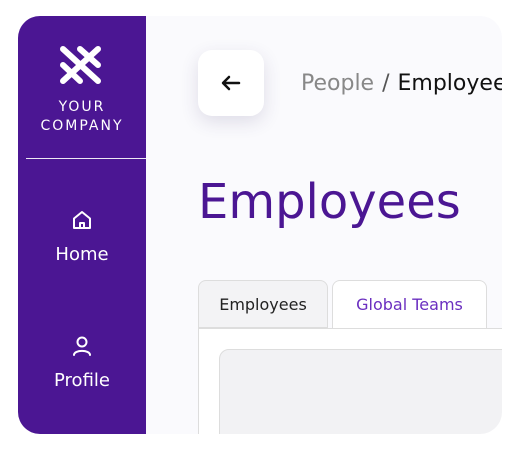 The width and height of the screenshot is (520, 450). I want to click on user-icon, so click(82, 346).